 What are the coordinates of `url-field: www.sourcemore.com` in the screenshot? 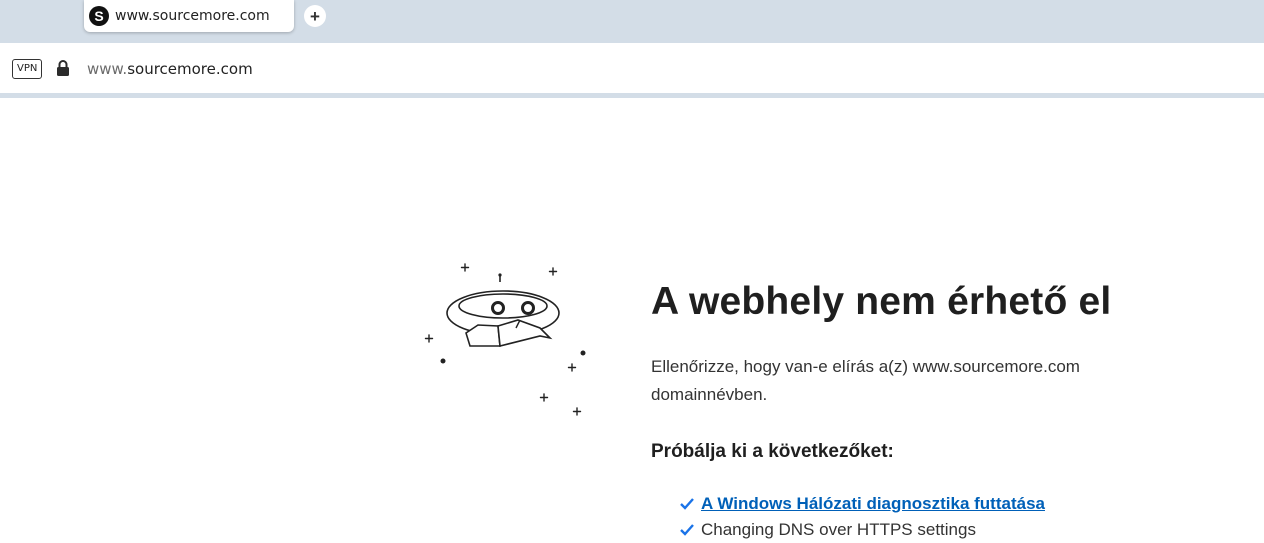 It's located at (170, 69).